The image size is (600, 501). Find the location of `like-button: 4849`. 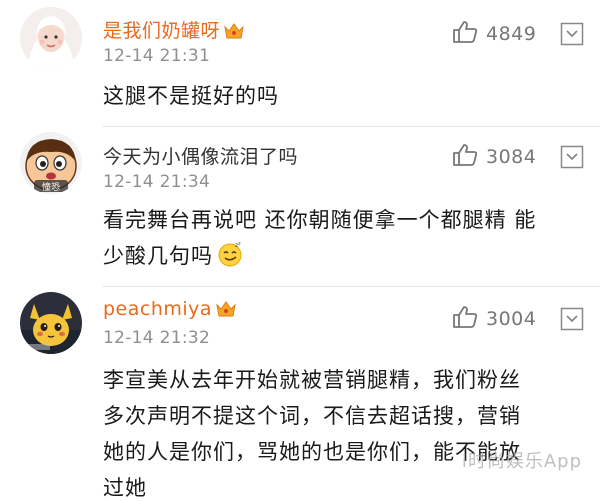

like-button: 4849 is located at coordinates (494, 34).